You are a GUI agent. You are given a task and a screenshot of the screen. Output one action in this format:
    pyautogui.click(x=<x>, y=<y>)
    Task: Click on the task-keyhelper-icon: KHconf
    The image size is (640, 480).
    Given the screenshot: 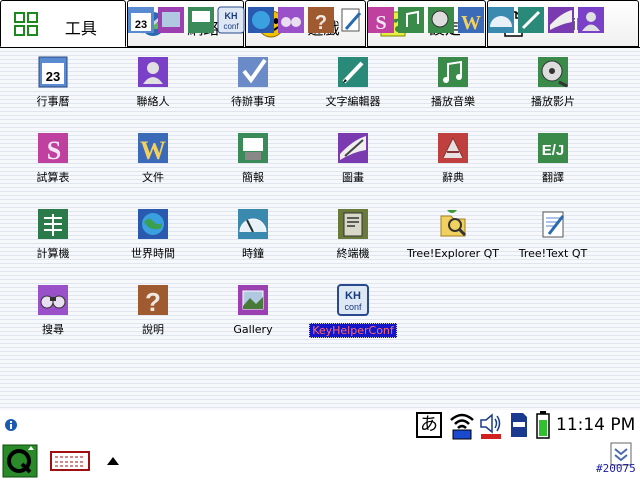 What is the action you would take?
    pyautogui.click(x=231, y=20)
    